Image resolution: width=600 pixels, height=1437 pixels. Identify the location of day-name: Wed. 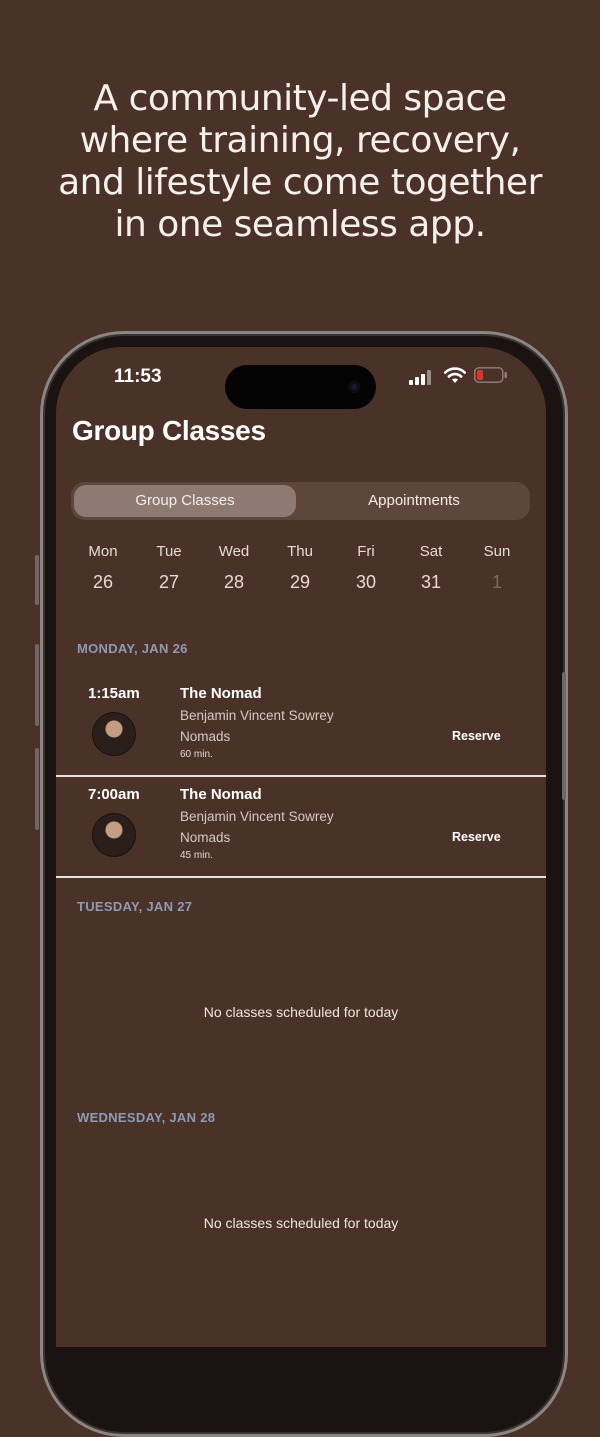
(234, 551).